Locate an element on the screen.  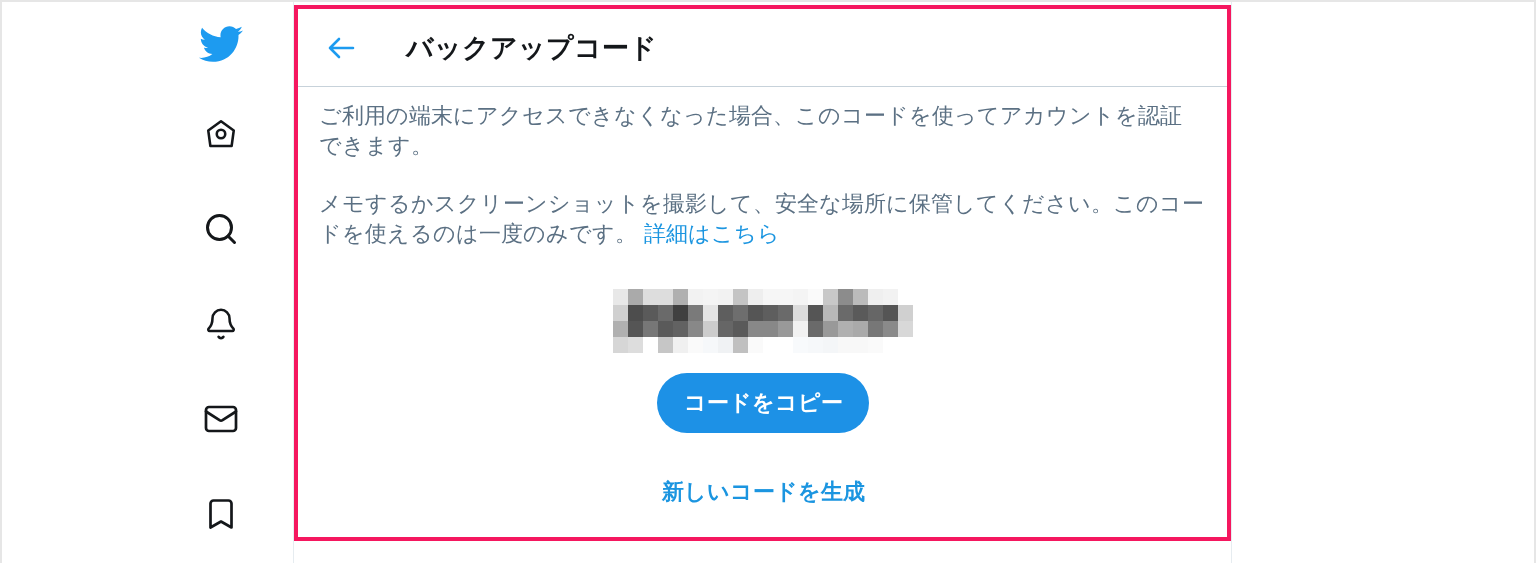
back-icon is located at coordinates (341, 47).